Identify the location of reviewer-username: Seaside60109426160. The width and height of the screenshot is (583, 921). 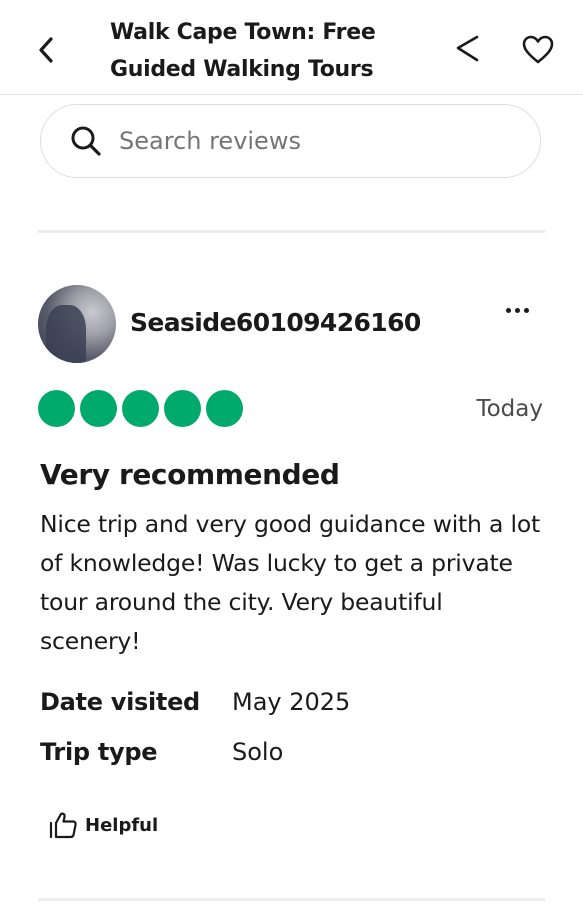
(275, 322).